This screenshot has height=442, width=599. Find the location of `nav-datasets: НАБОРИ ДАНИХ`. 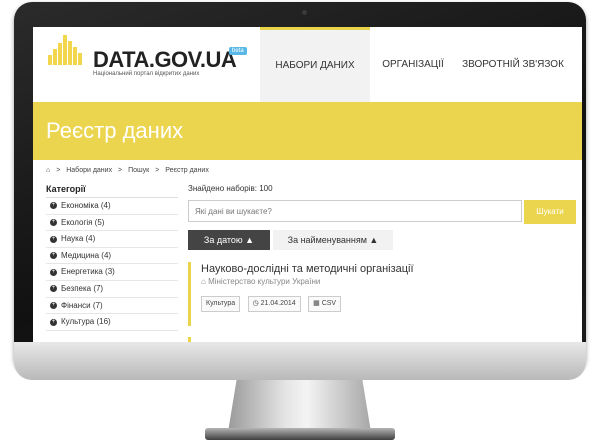

nav-datasets: НАБОРИ ДАНИХ is located at coordinates (315, 64).